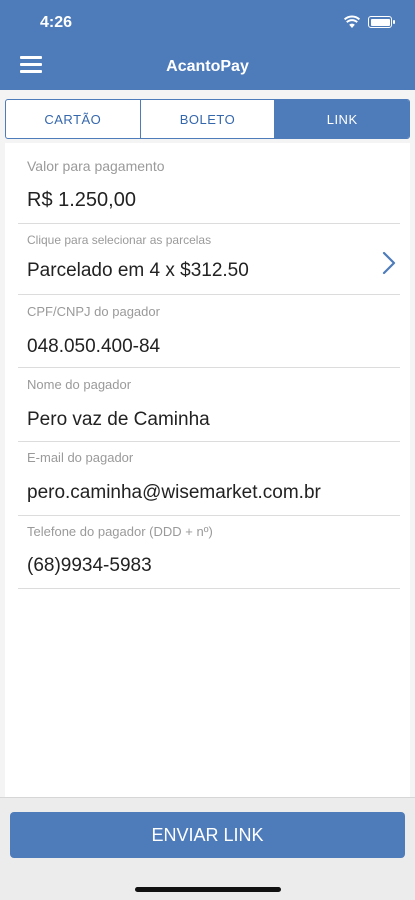 This screenshot has height=900, width=415. I want to click on document-field: CPF/CNPJ do pagador 048.050.400-84, so click(209, 331).